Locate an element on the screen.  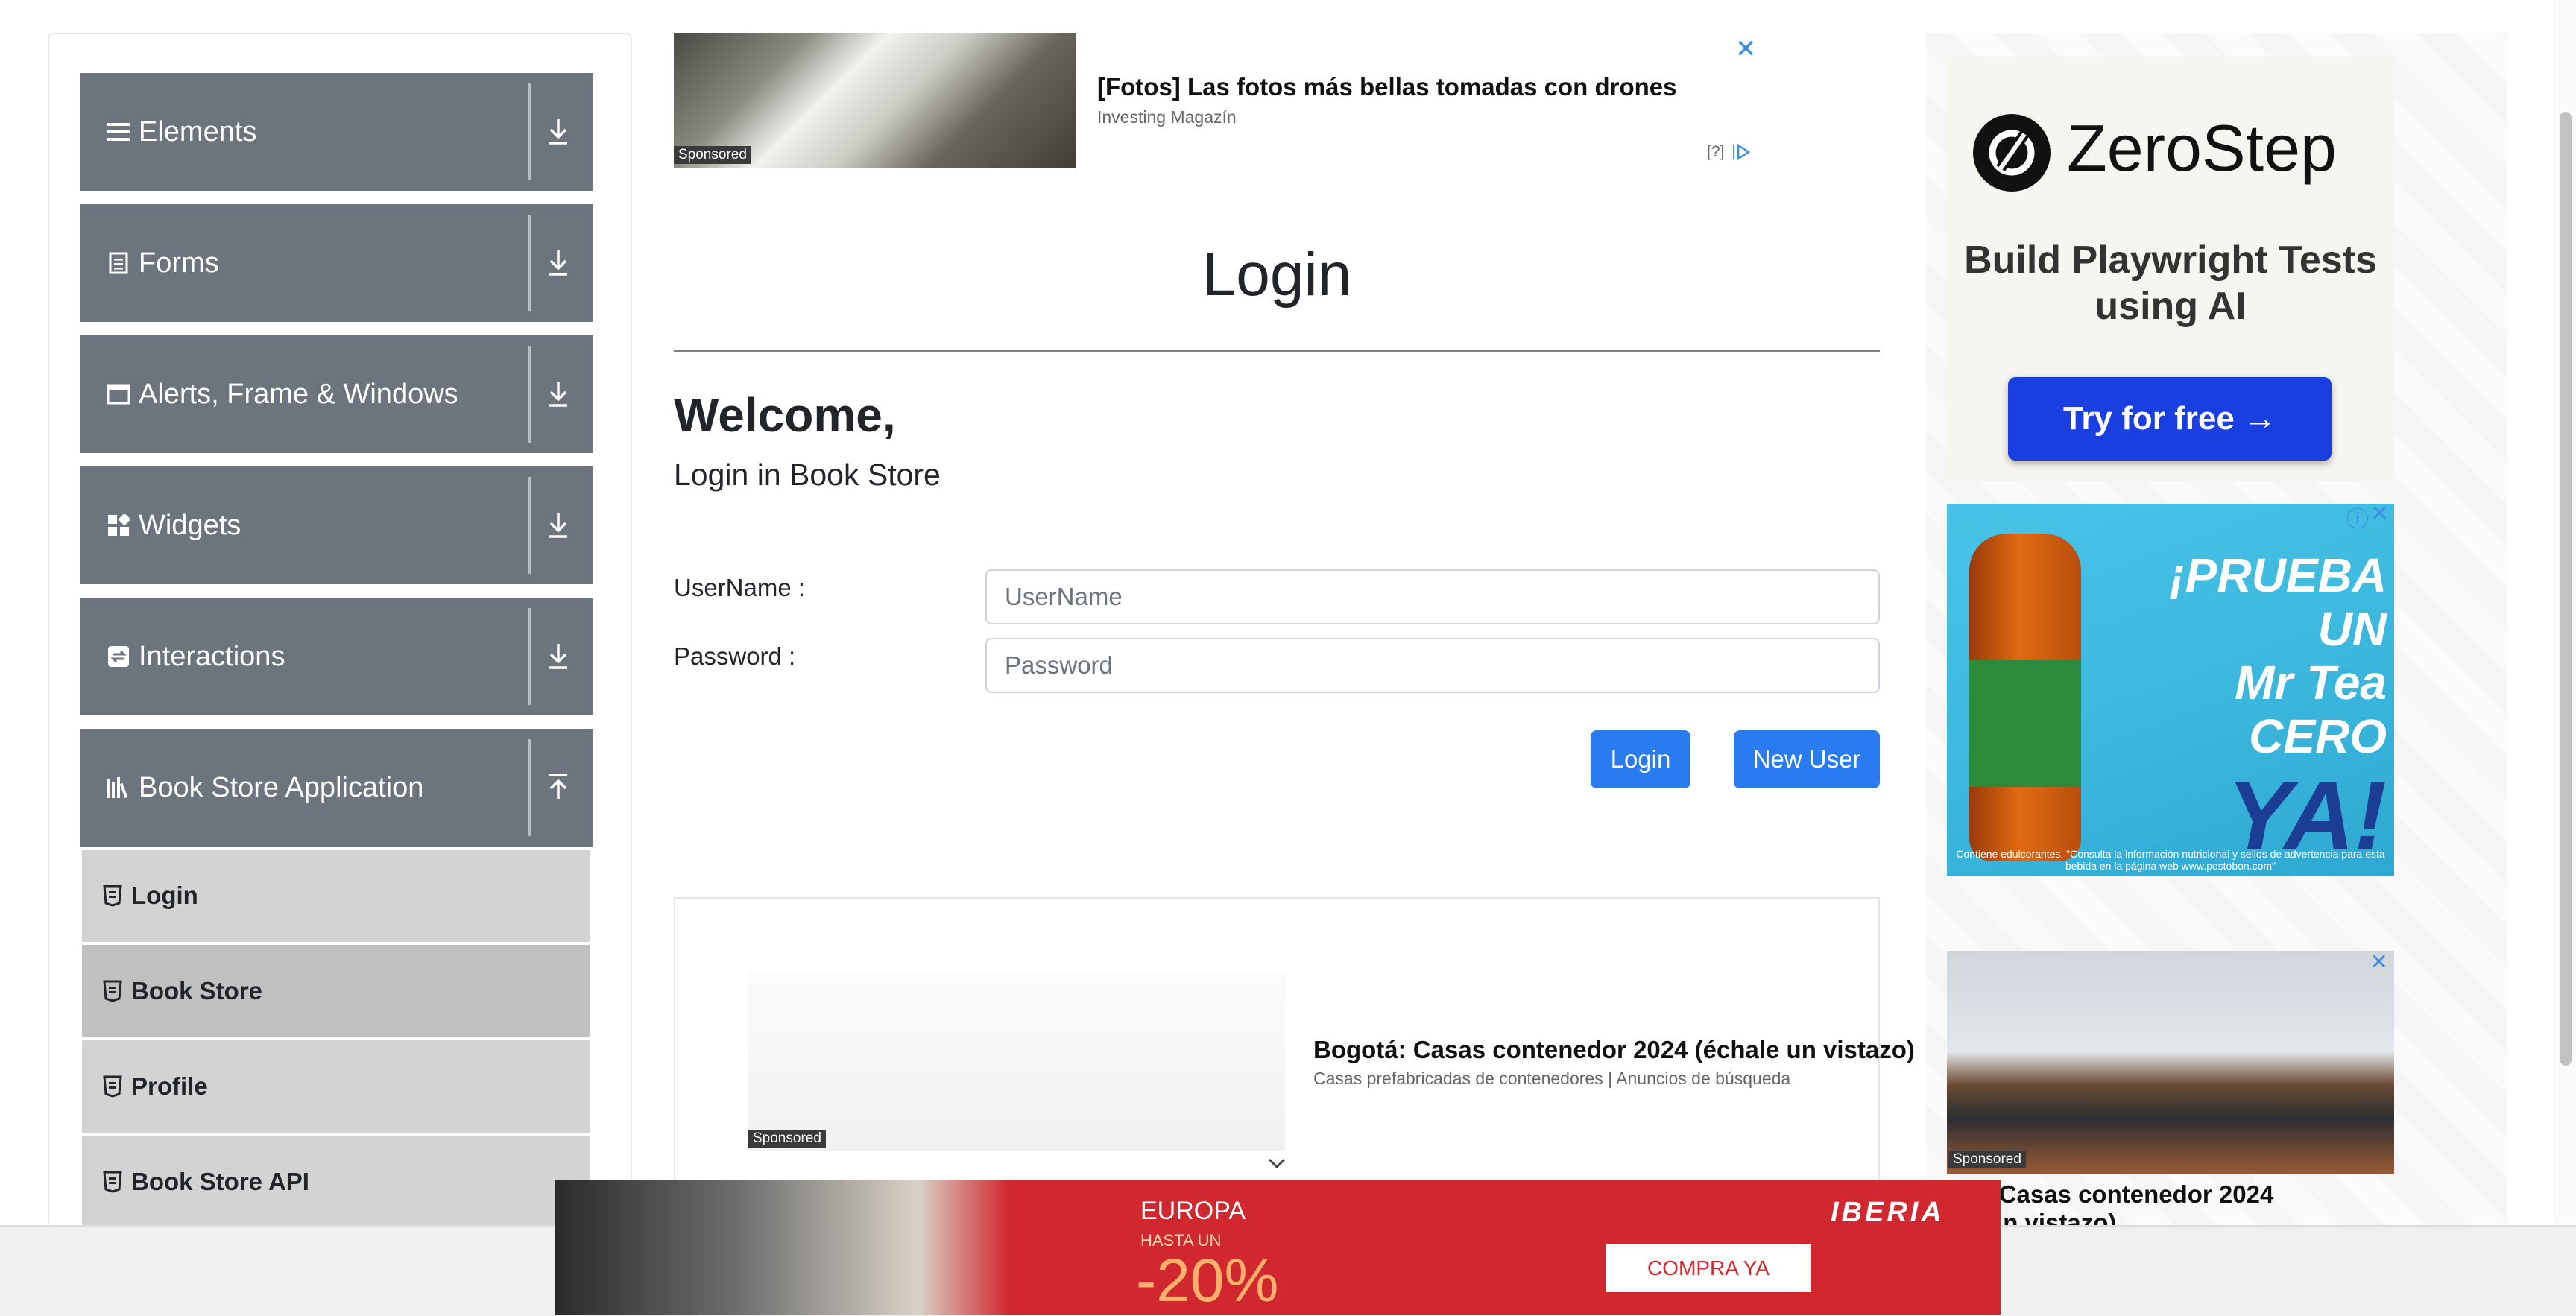
menu-item-profile-label: Profile is located at coordinates (169, 1086).